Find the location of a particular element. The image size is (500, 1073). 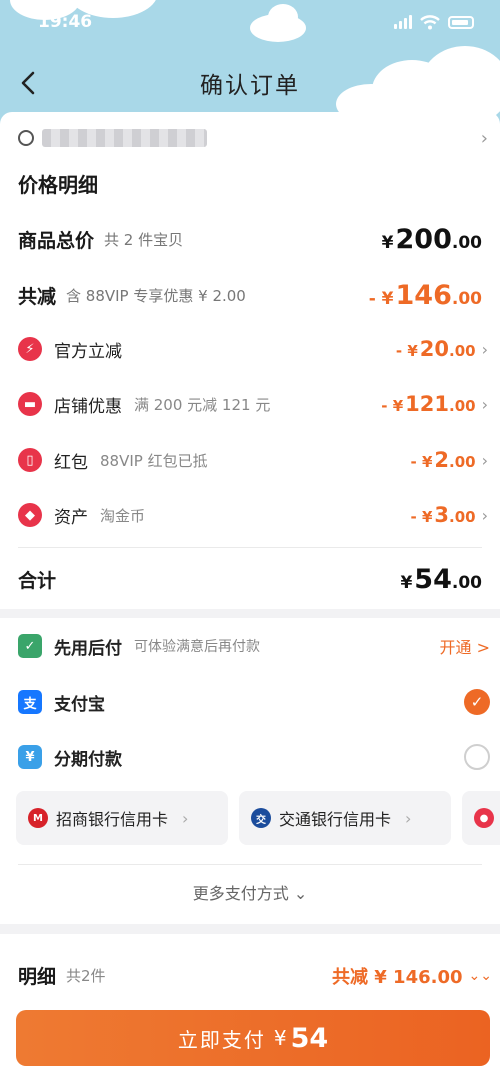

discount-row: ▬ 店铺优惠满 200 元减 121 元 - ¥121.00 › is located at coordinates (253, 404).